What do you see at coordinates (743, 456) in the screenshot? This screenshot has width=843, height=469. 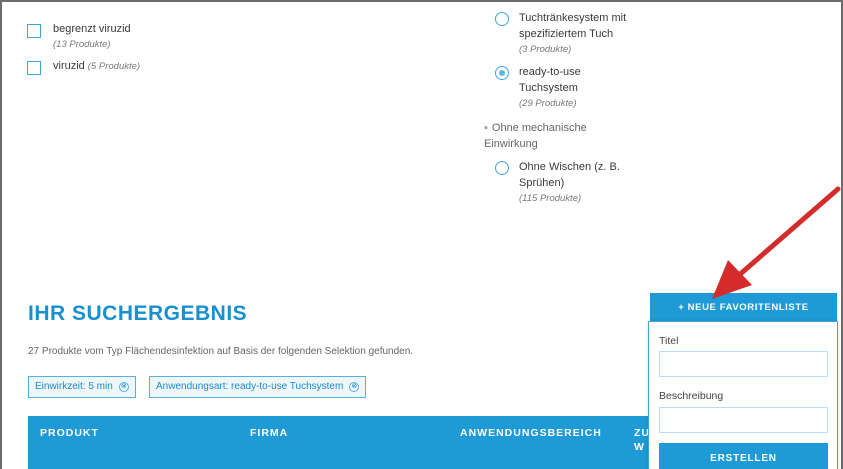 I see `create-button: ERSTELLEN` at bounding box center [743, 456].